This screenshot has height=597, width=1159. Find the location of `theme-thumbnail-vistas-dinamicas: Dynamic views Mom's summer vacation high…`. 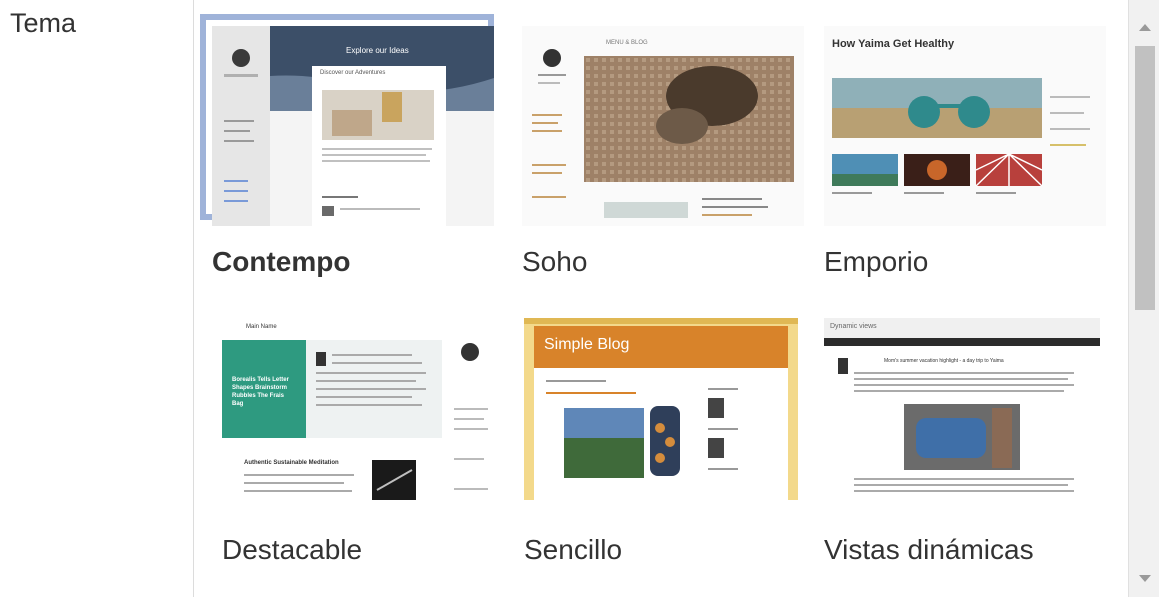

theme-thumbnail-vistas-dinamicas: Dynamic views Mom's summer vacation high… is located at coordinates (965, 409).